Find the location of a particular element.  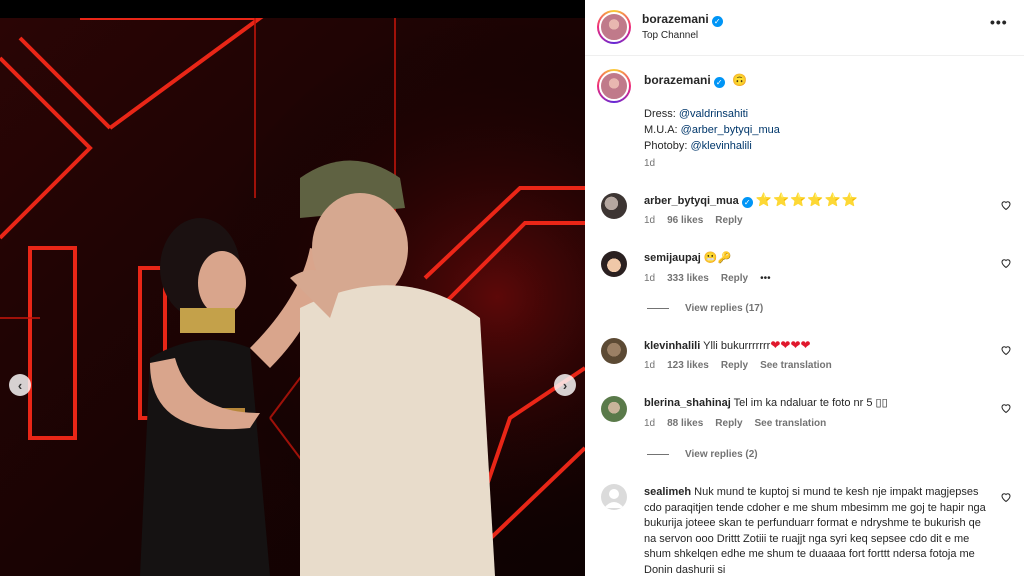

comment-item: klevinhalili Ylli bukurrrrrrr❤❤❤❤ is located at coordinates (727, 345).